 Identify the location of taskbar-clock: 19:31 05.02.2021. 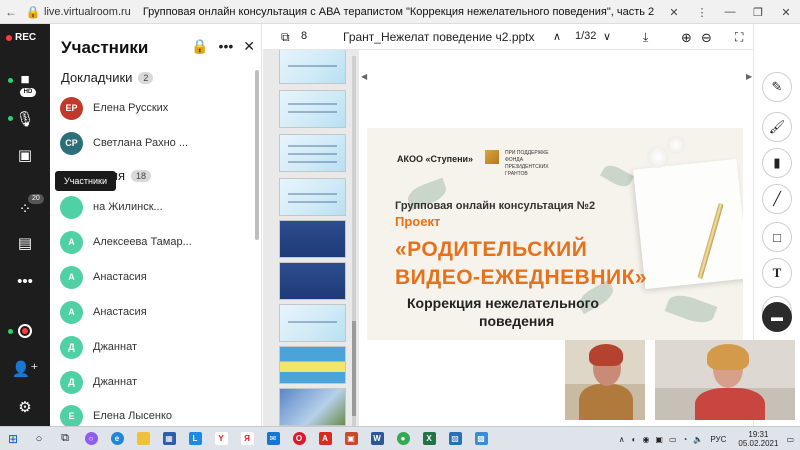
(758, 439).